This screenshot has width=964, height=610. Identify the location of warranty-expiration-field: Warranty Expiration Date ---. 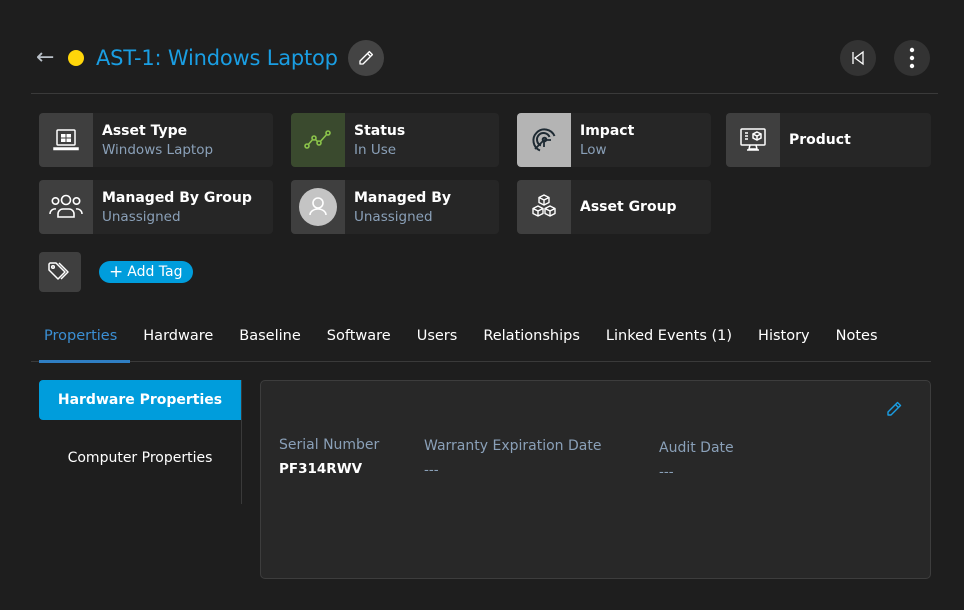
(512, 458).